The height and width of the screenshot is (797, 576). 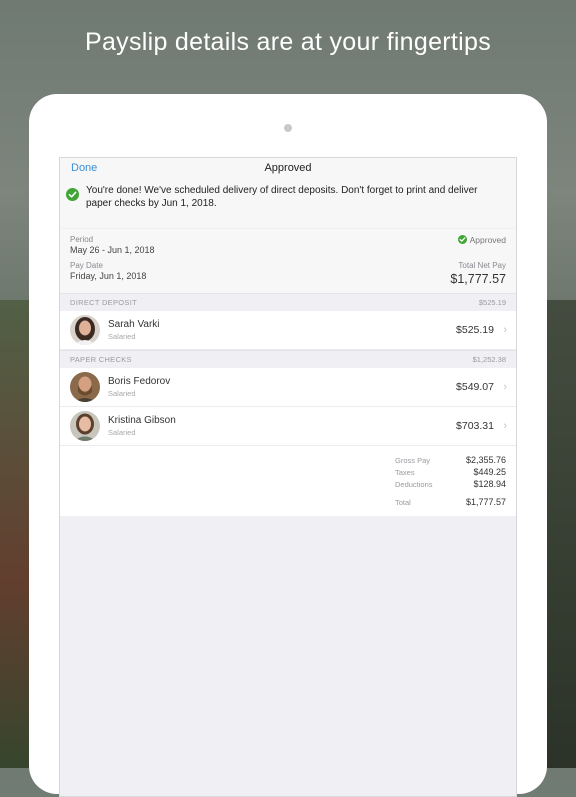 What do you see at coordinates (139, 381) in the screenshot?
I see `employee-name: Boris Fedorov` at bounding box center [139, 381].